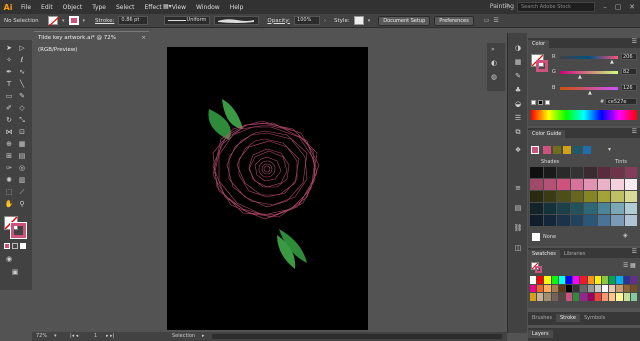  I want to click on color-guide-panel-icon: ❖, so click(518, 150).